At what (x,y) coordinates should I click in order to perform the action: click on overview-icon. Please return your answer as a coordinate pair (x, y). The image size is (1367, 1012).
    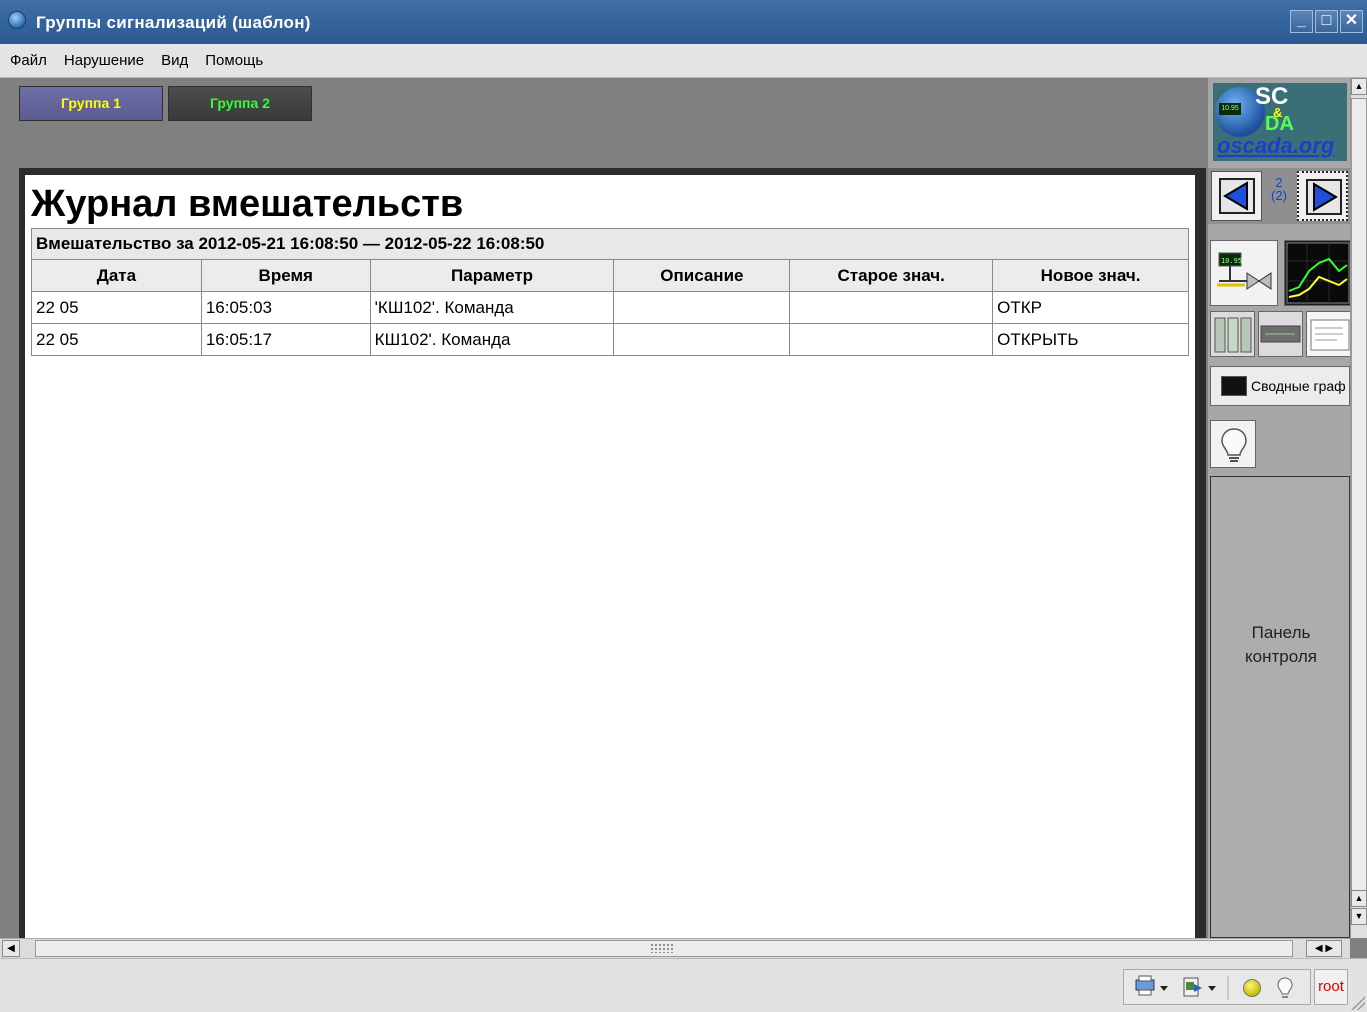
    Looking at the image, I should click on (1280, 334).